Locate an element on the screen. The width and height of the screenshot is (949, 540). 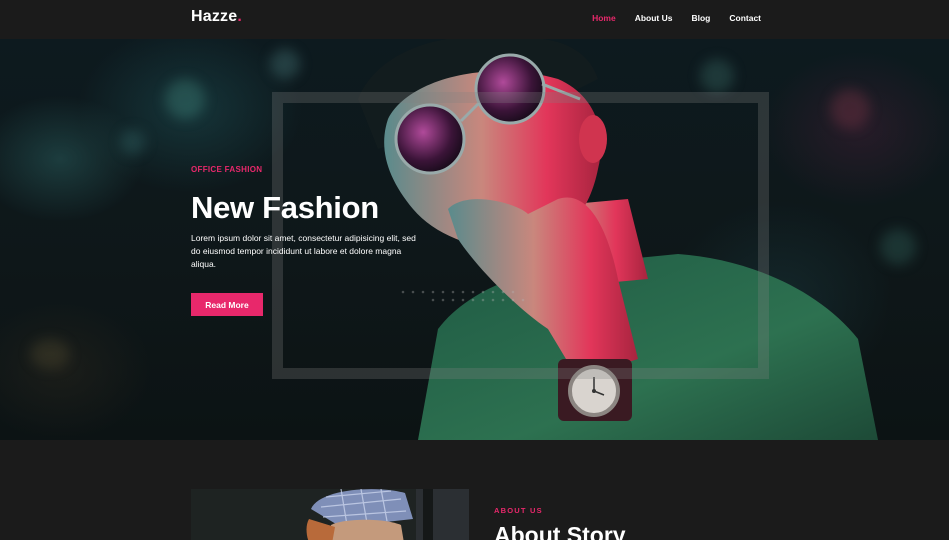
brand-name: Hazze is located at coordinates (214, 16).